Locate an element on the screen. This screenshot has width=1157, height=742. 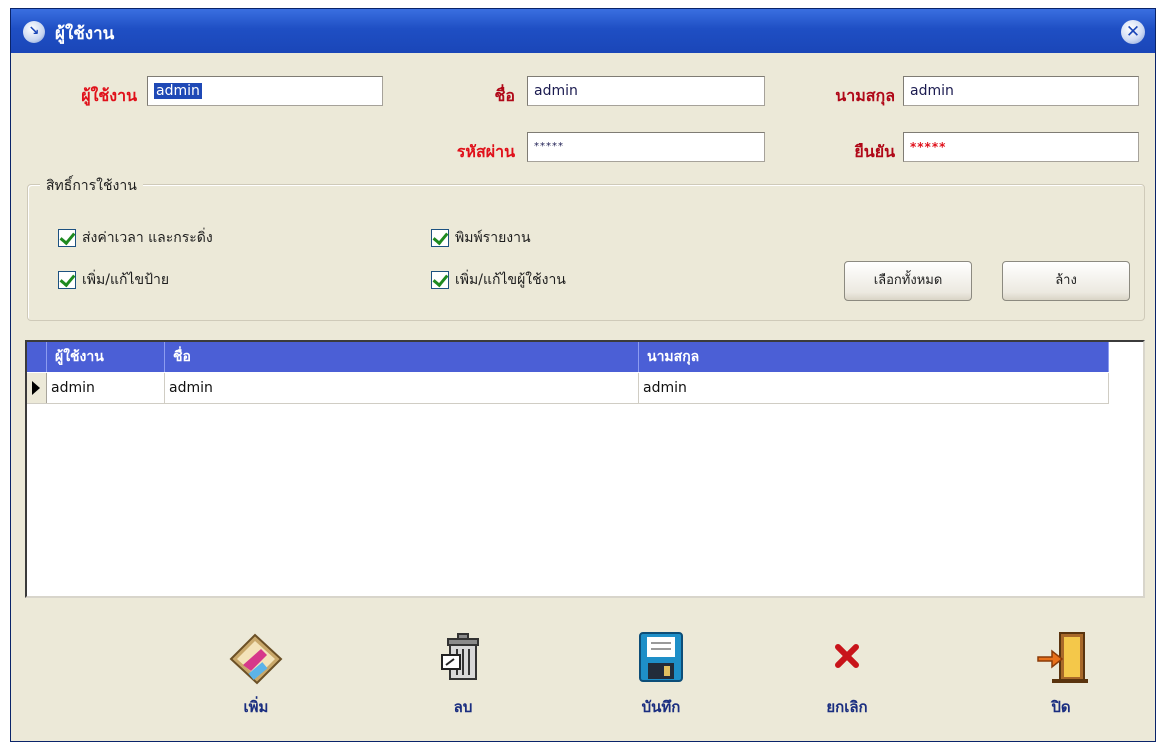
perm-time-bell-checkbox: ส่งค่าเวลา และกระดิ่ง is located at coordinates (135, 238).